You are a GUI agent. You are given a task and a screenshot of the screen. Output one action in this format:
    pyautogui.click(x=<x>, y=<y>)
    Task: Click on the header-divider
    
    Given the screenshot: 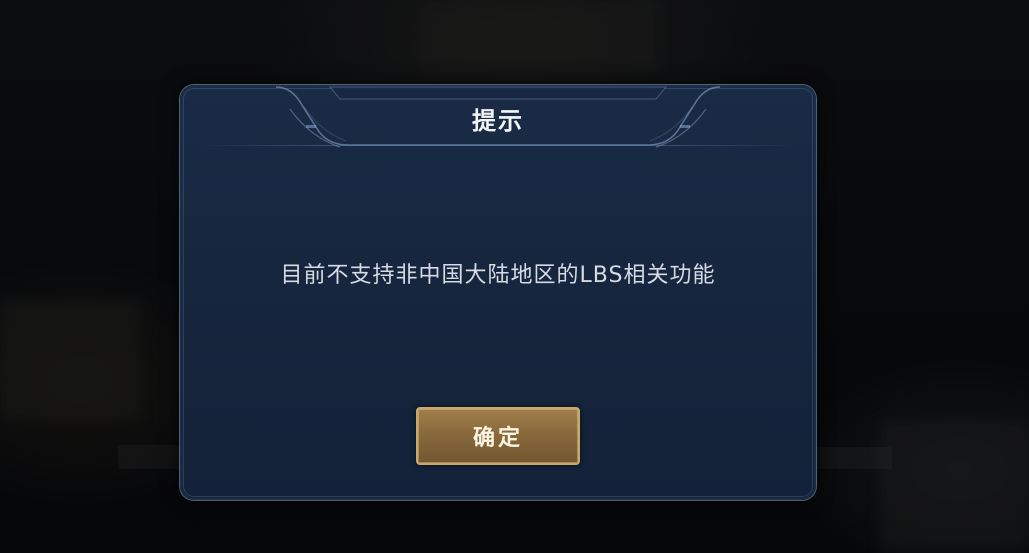 What is the action you would take?
    pyautogui.click(x=498, y=145)
    